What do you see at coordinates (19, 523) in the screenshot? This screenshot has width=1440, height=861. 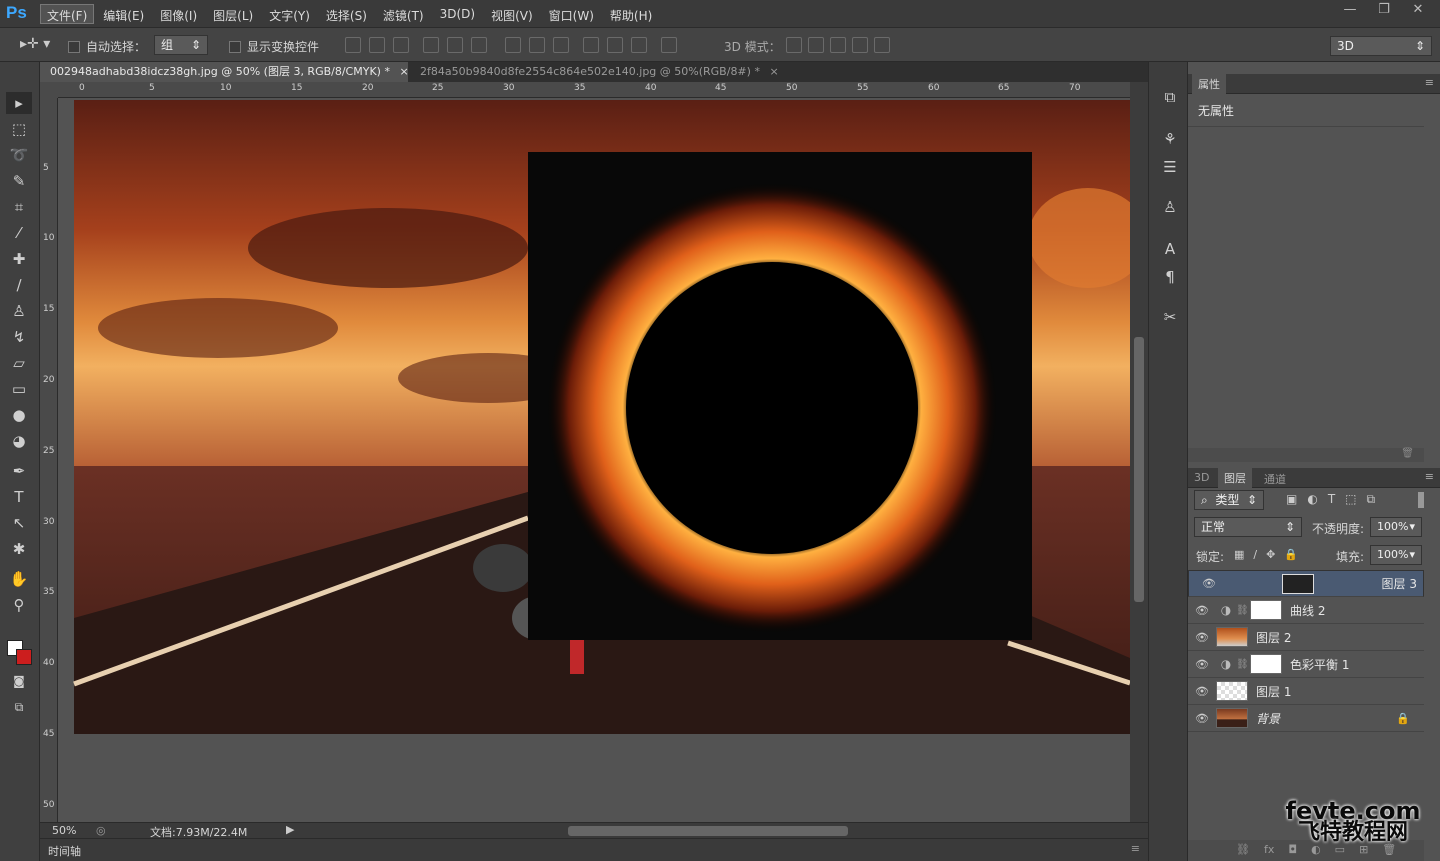 I see `path-select-tool-icon: ↖` at bounding box center [19, 523].